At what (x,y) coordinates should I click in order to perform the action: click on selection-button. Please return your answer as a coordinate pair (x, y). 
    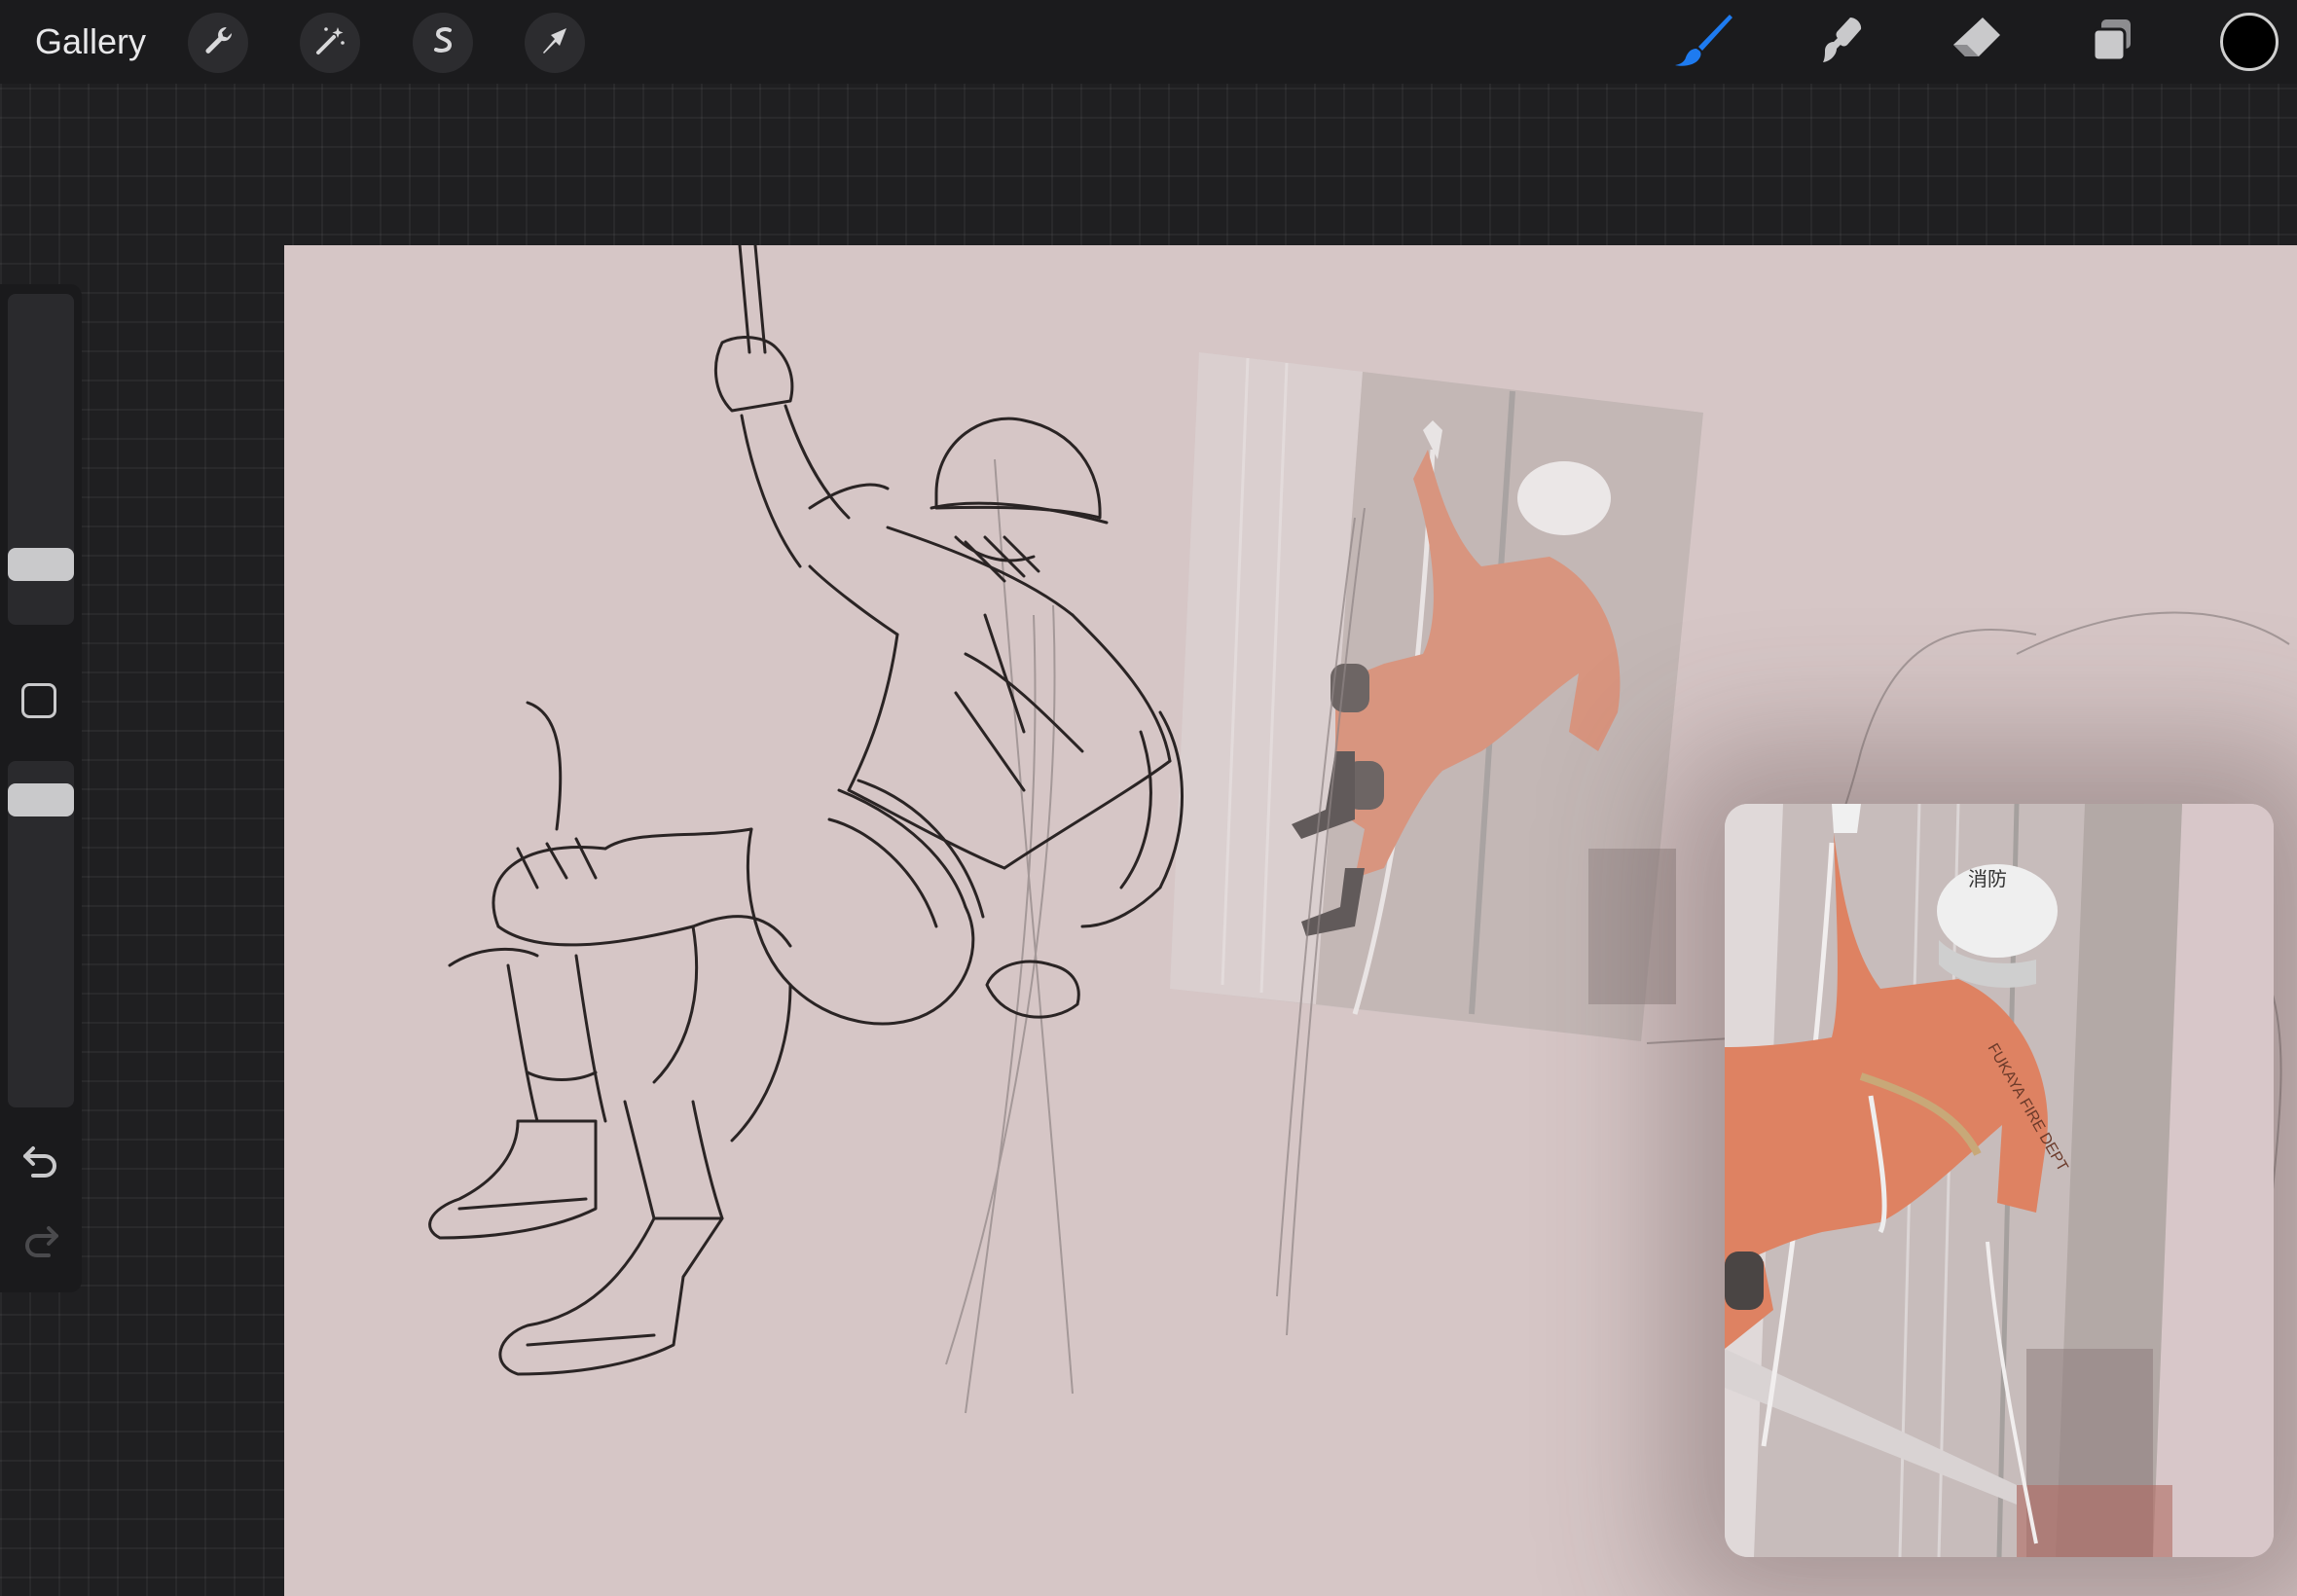
    Looking at the image, I should click on (443, 43).